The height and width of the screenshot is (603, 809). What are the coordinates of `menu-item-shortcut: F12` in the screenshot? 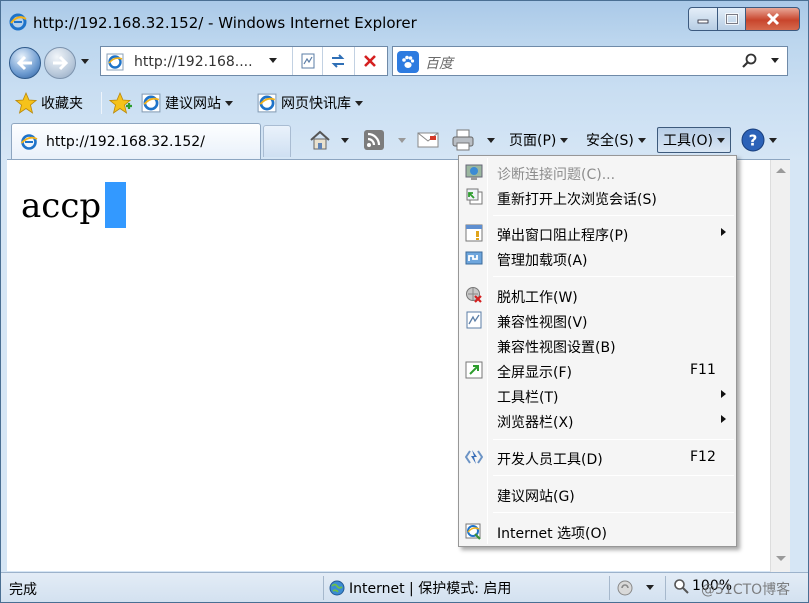 It's located at (703, 457).